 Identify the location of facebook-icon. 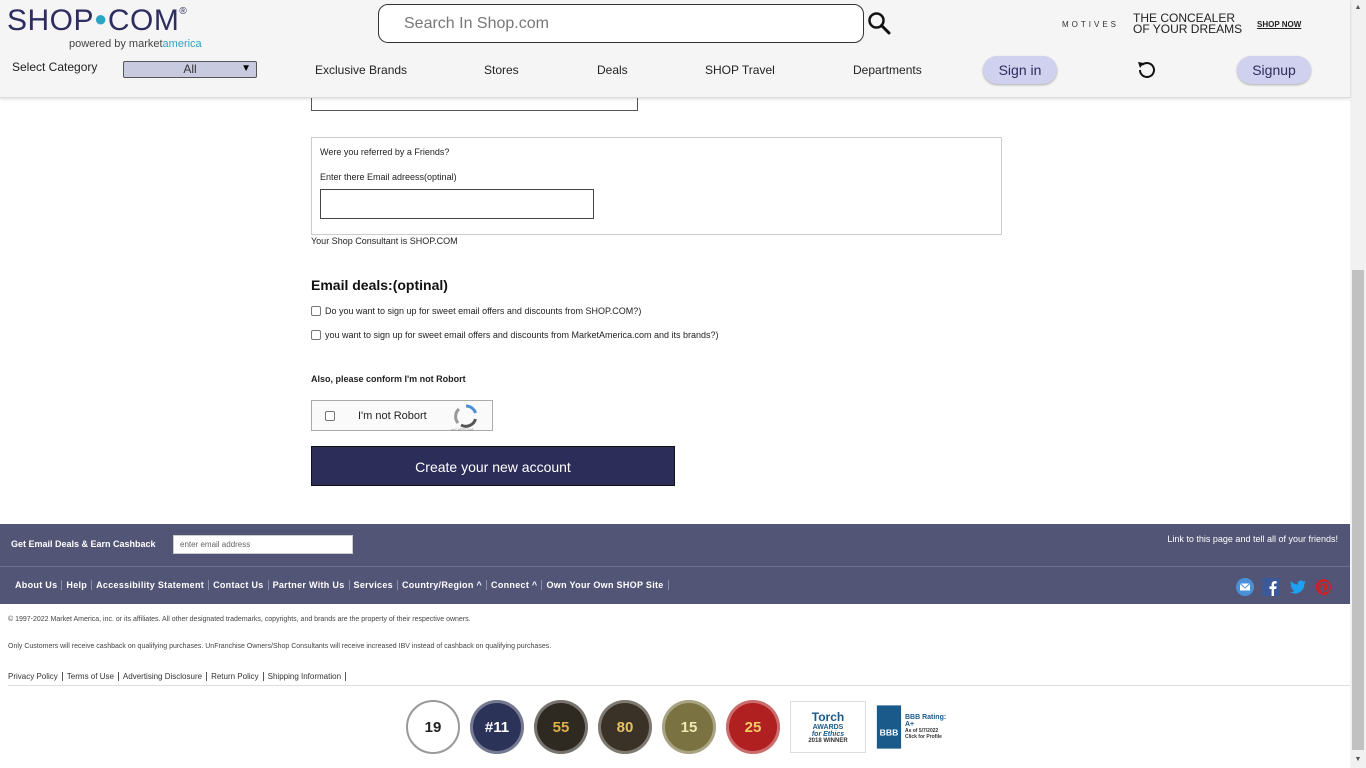
(1271, 587).